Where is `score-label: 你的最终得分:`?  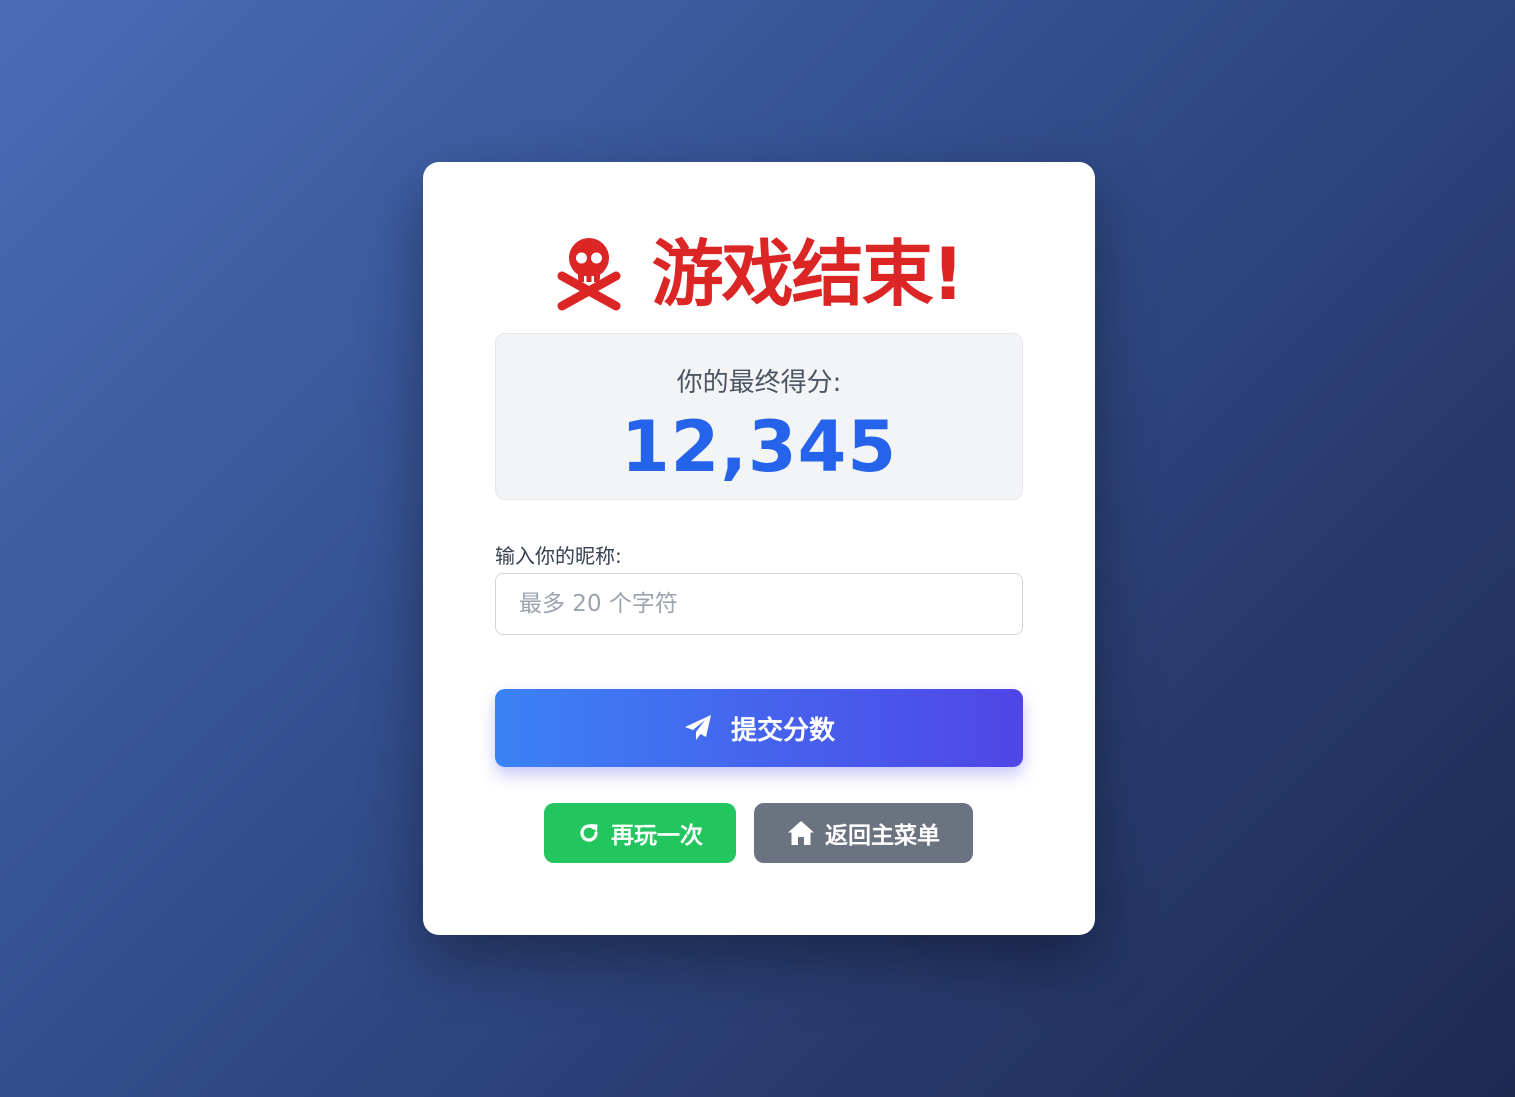 score-label: 你的最终得分: is located at coordinates (759, 383).